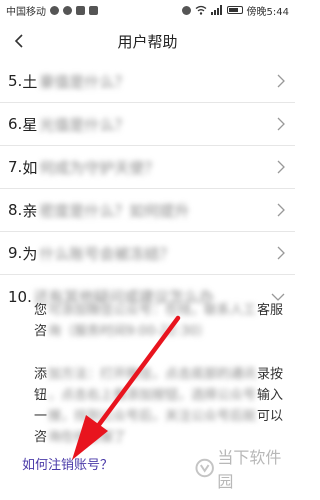  I want to click on chevron-left-icon, so click(18, 41).